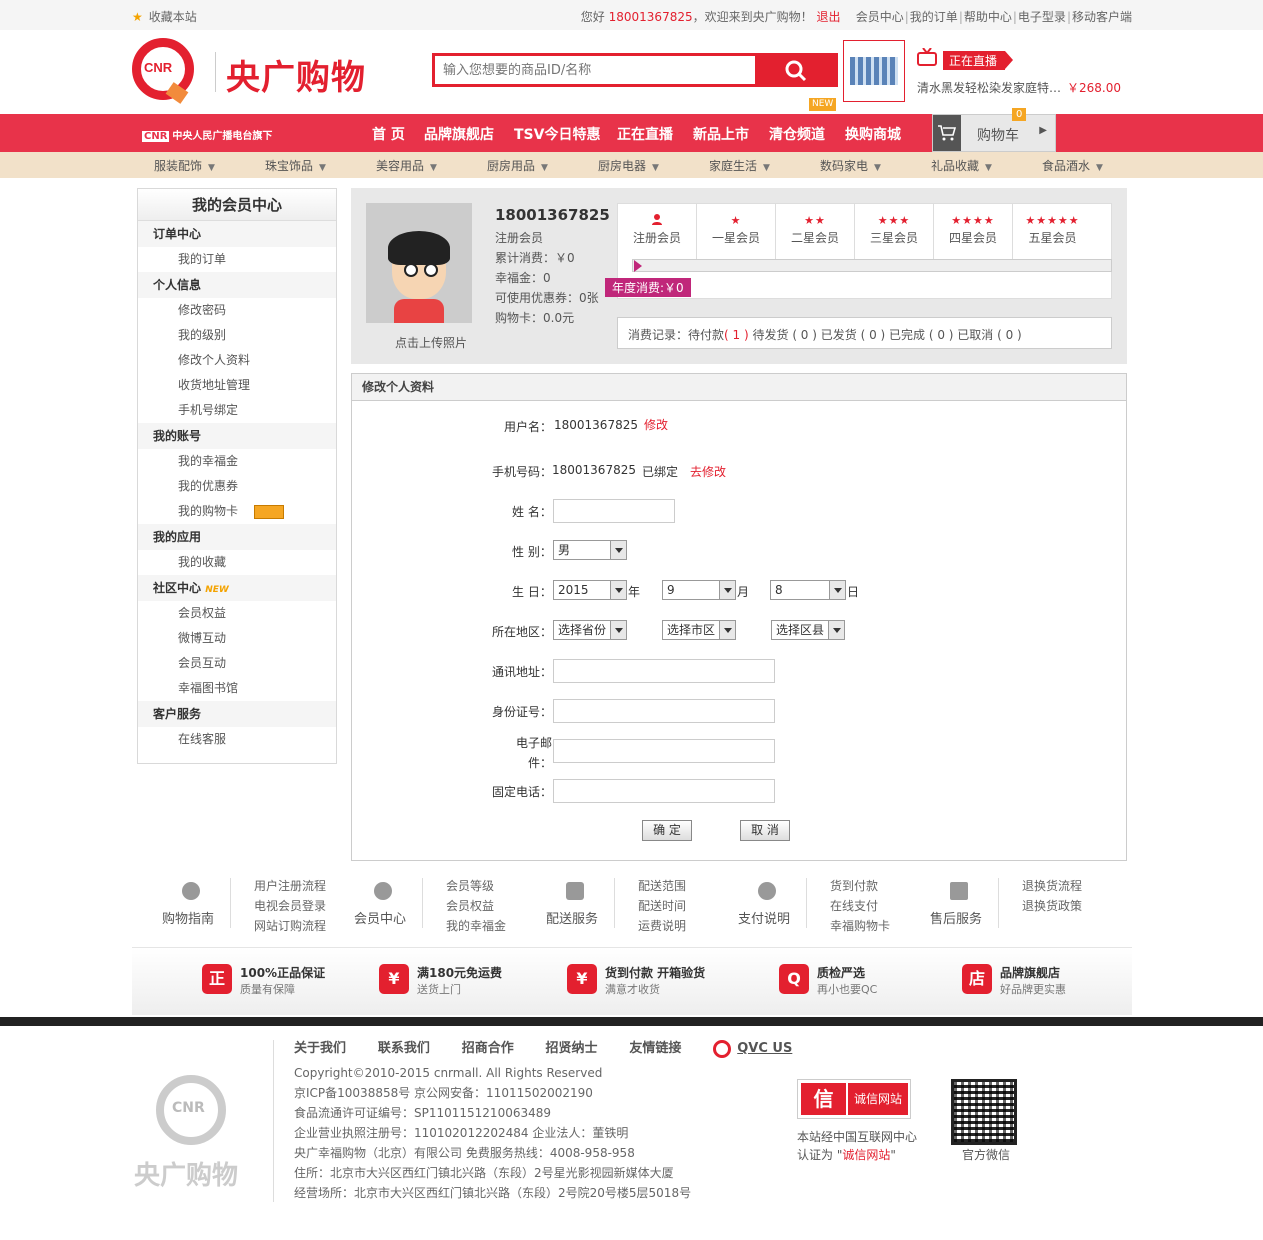 The height and width of the screenshot is (1240, 1263). Describe the element at coordinates (590, 630) in the screenshot. I see `province-select: 选择省份` at that location.